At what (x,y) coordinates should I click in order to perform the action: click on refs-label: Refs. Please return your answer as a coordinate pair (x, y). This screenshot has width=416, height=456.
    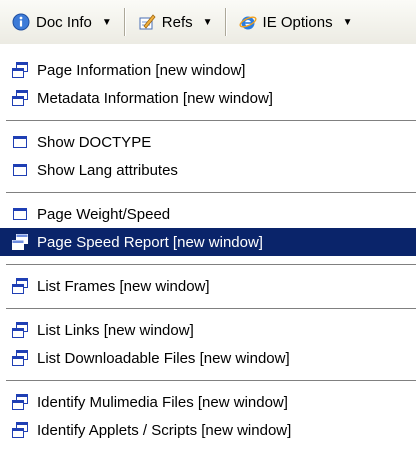
    Looking at the image, I should click on (177, 22).